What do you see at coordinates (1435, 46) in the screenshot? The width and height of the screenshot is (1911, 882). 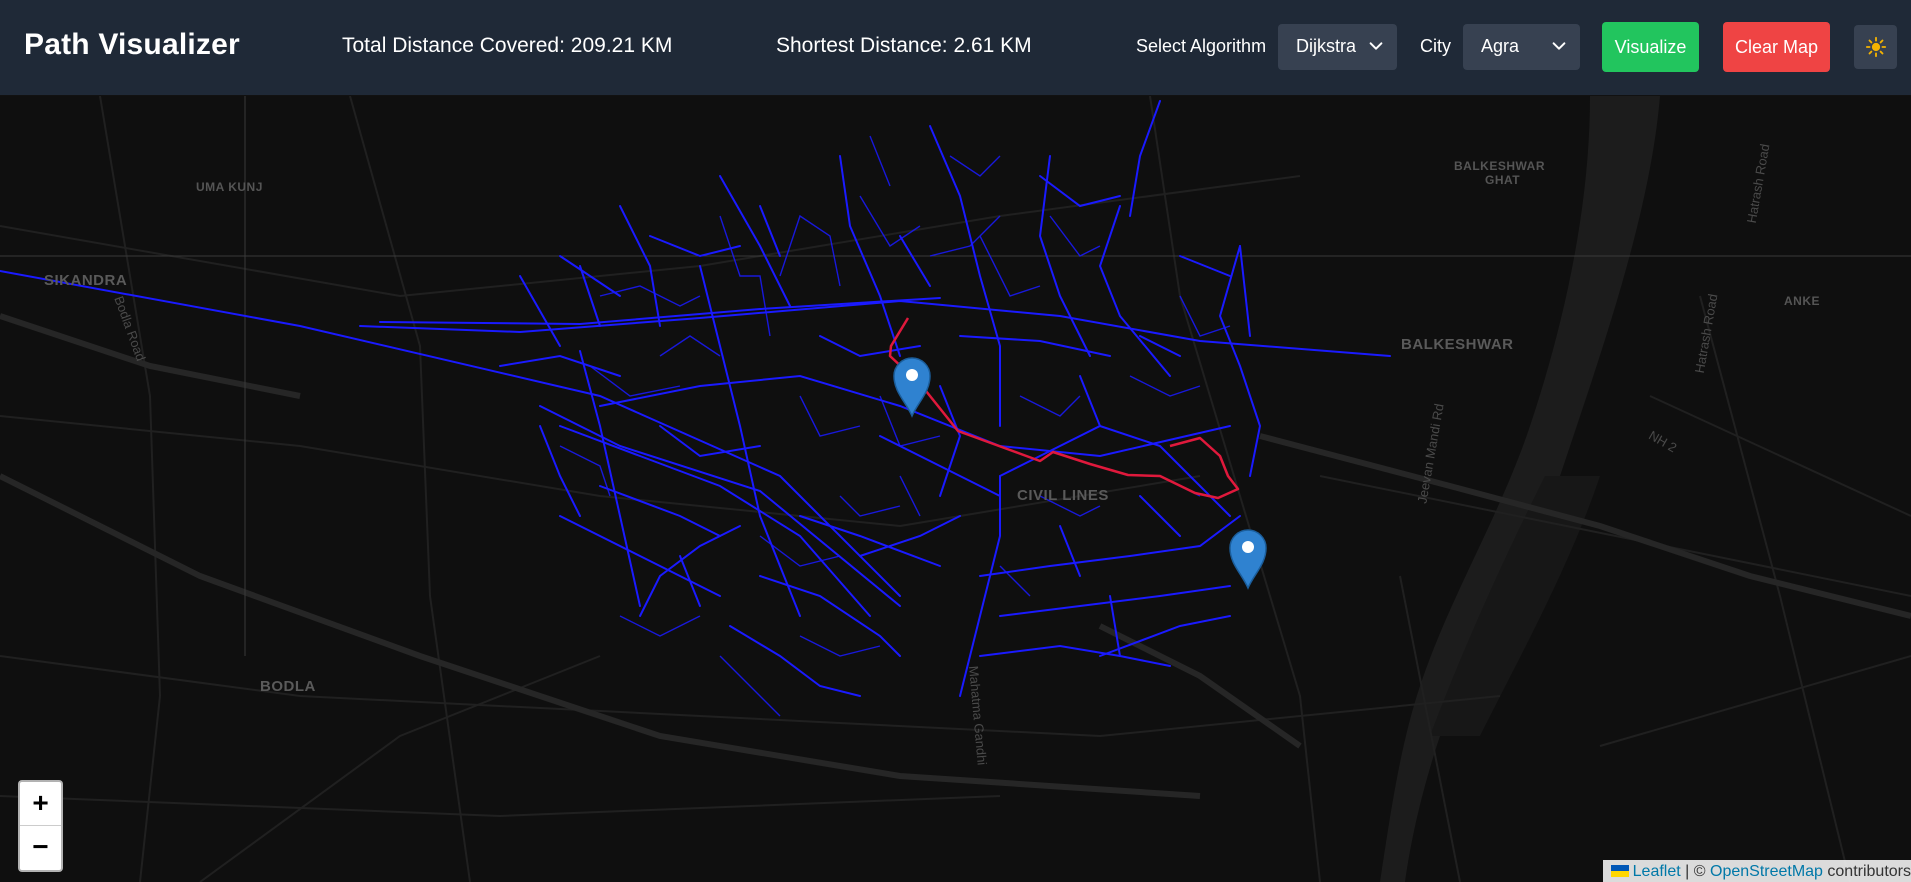 I see `city-label: City` at bounding box center [1435, 46].